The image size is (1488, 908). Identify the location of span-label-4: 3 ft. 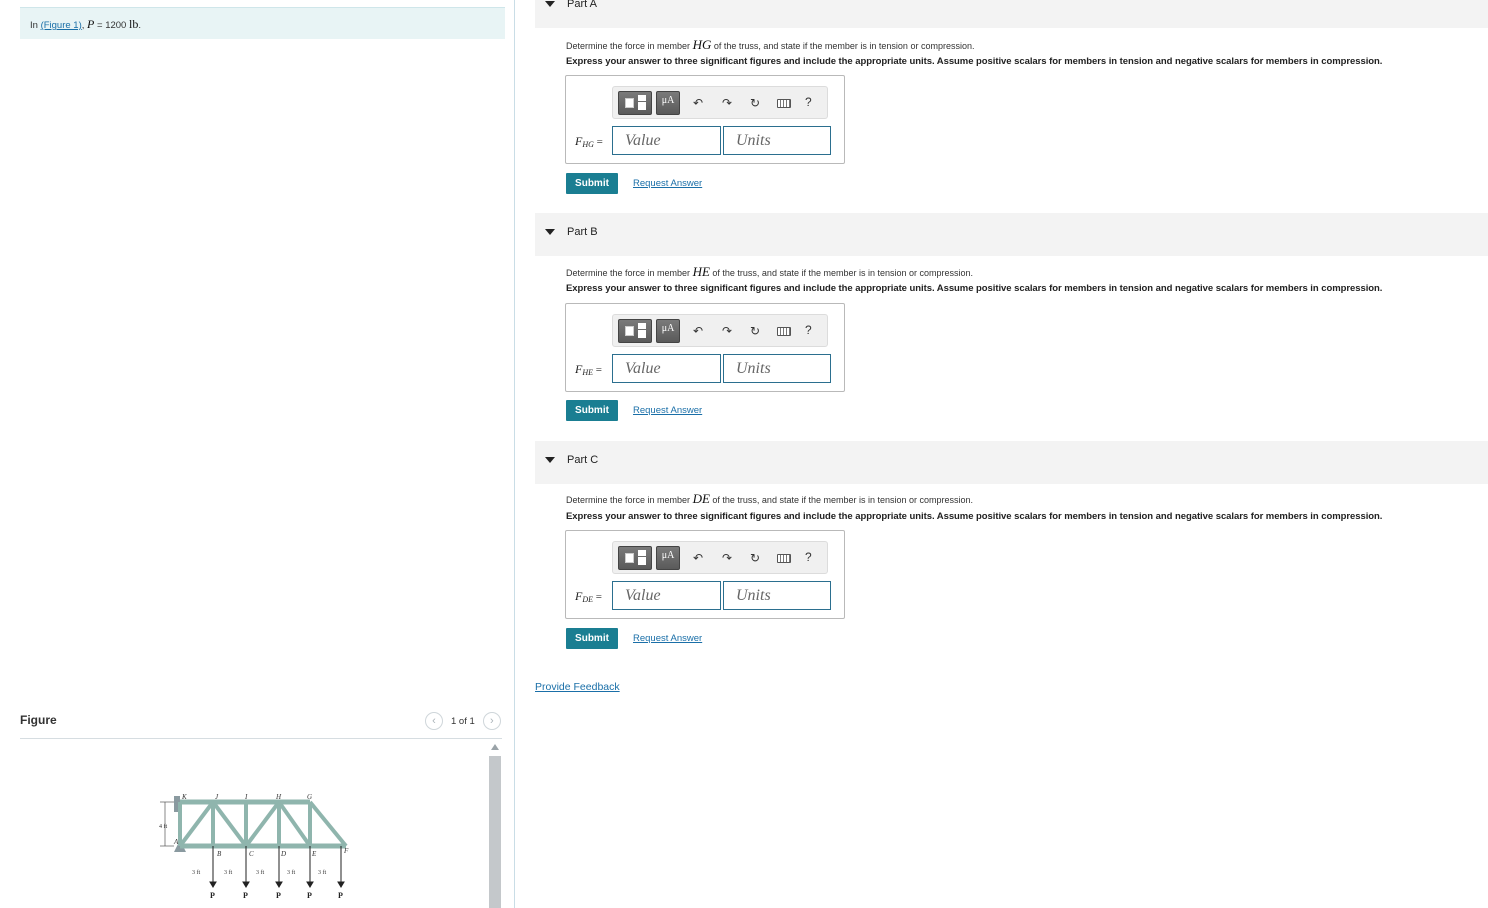
(291, 872).